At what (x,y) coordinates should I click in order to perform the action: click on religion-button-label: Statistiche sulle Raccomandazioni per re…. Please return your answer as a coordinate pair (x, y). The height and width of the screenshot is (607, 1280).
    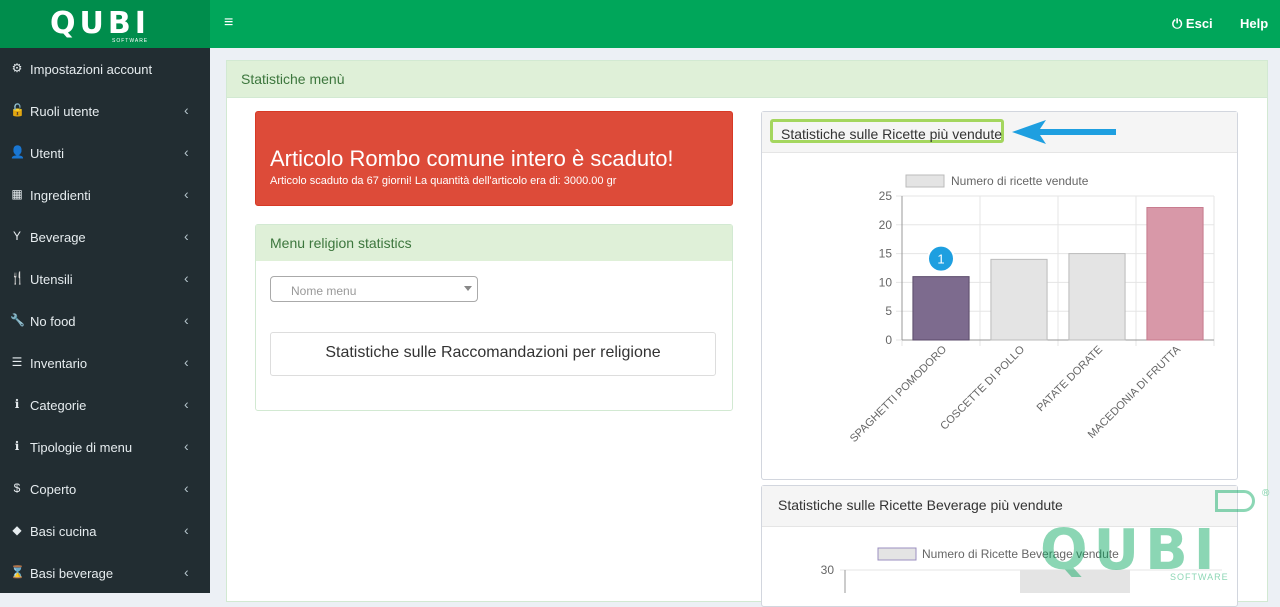
    Looking at the image, I should click on (493, 352).